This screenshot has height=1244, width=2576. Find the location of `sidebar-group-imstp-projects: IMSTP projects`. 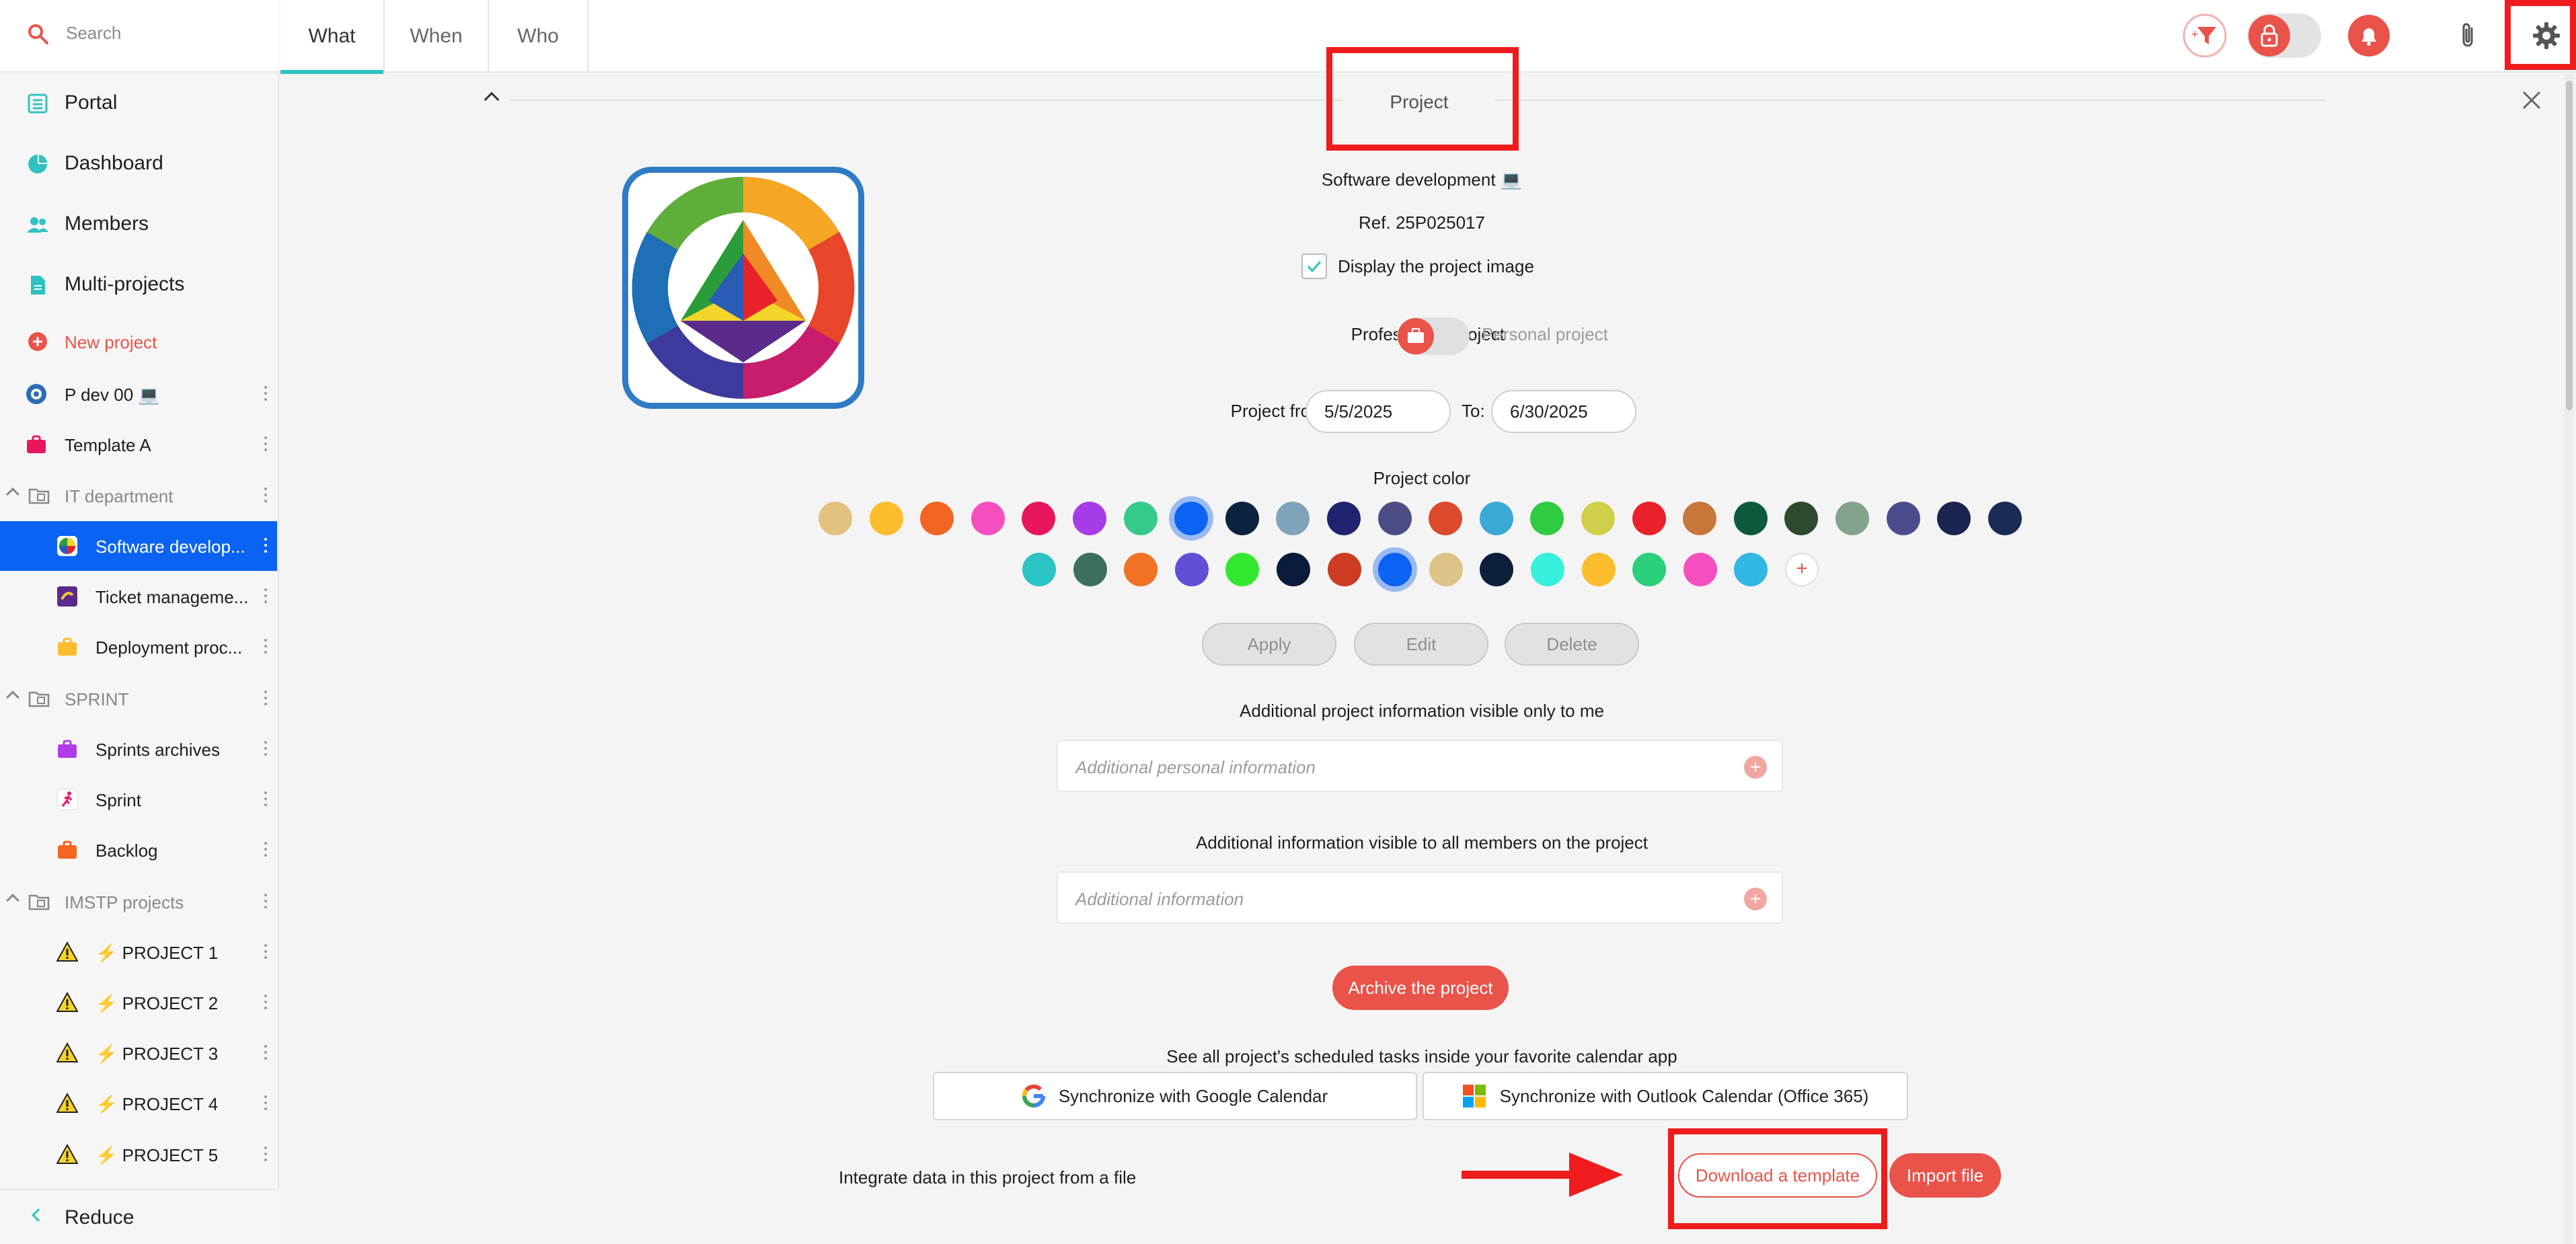

sidebar-group-imstp-projects: IMSTP projects is located at coordinates (138, 902).